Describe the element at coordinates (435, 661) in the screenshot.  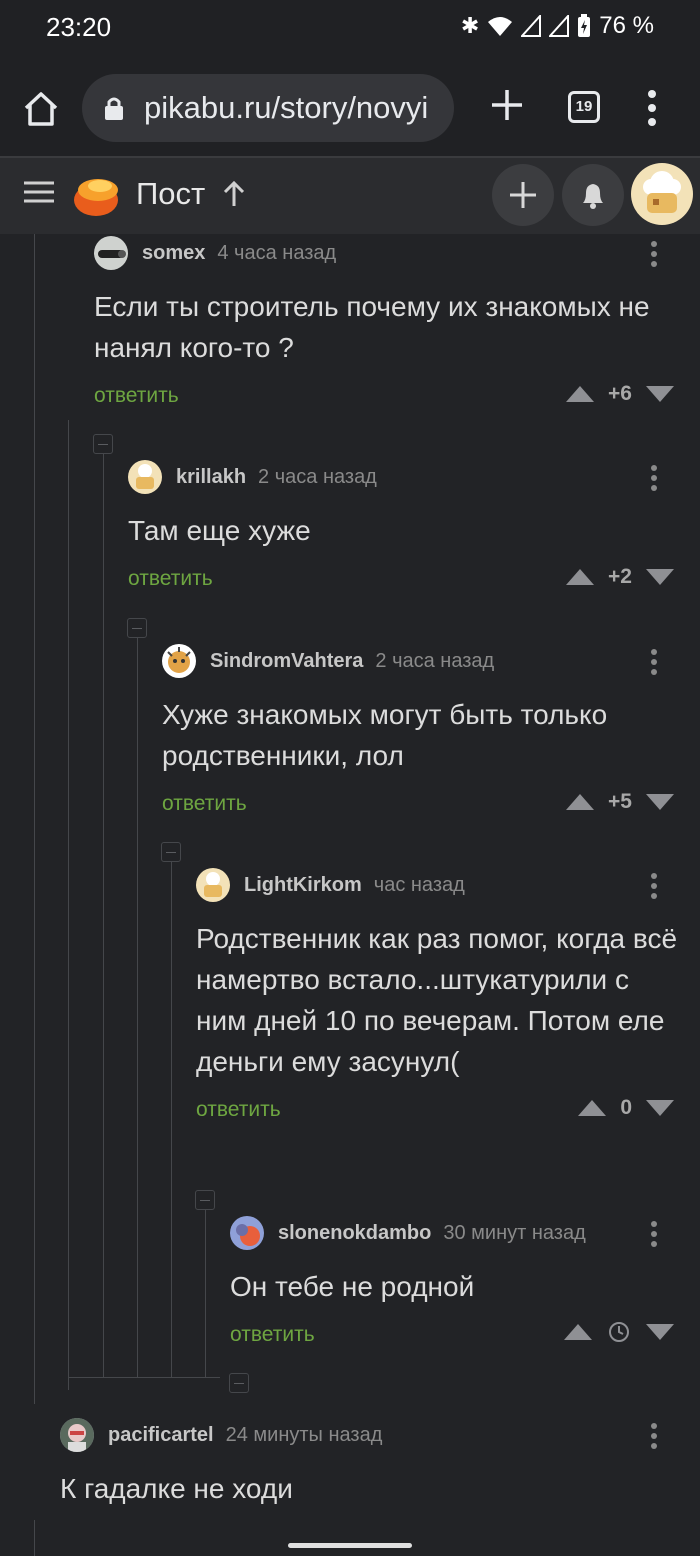
I see `comment-time: 2 часа назад` at that location.